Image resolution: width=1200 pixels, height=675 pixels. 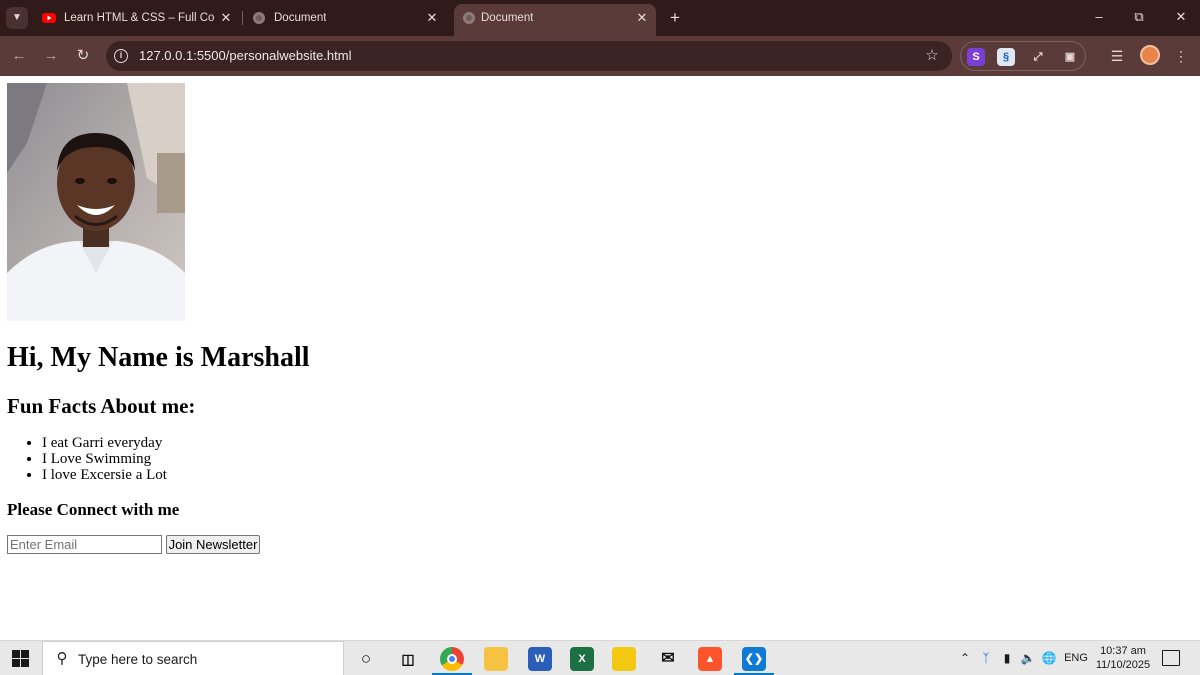 I want to click on address-bar: i 127.0.0.1:5500/personalwebsite.html ☆, so click(x=529, y=56).